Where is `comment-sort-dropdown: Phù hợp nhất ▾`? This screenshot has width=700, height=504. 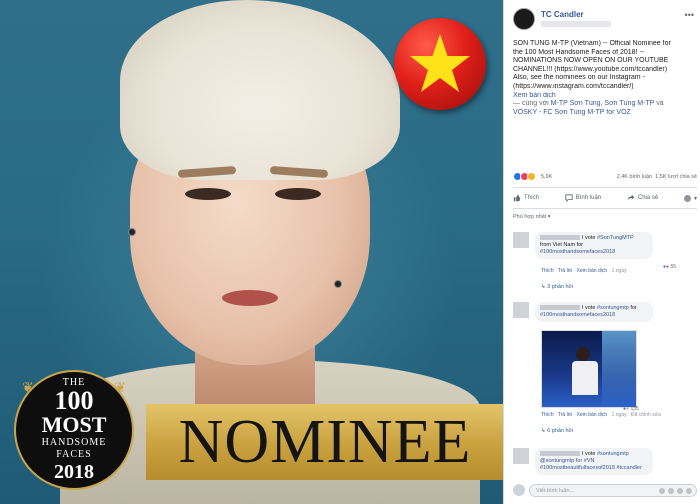
comment-sort-dropdown: Phù hợp nhất ▾ is located at coordinates (532, 217).